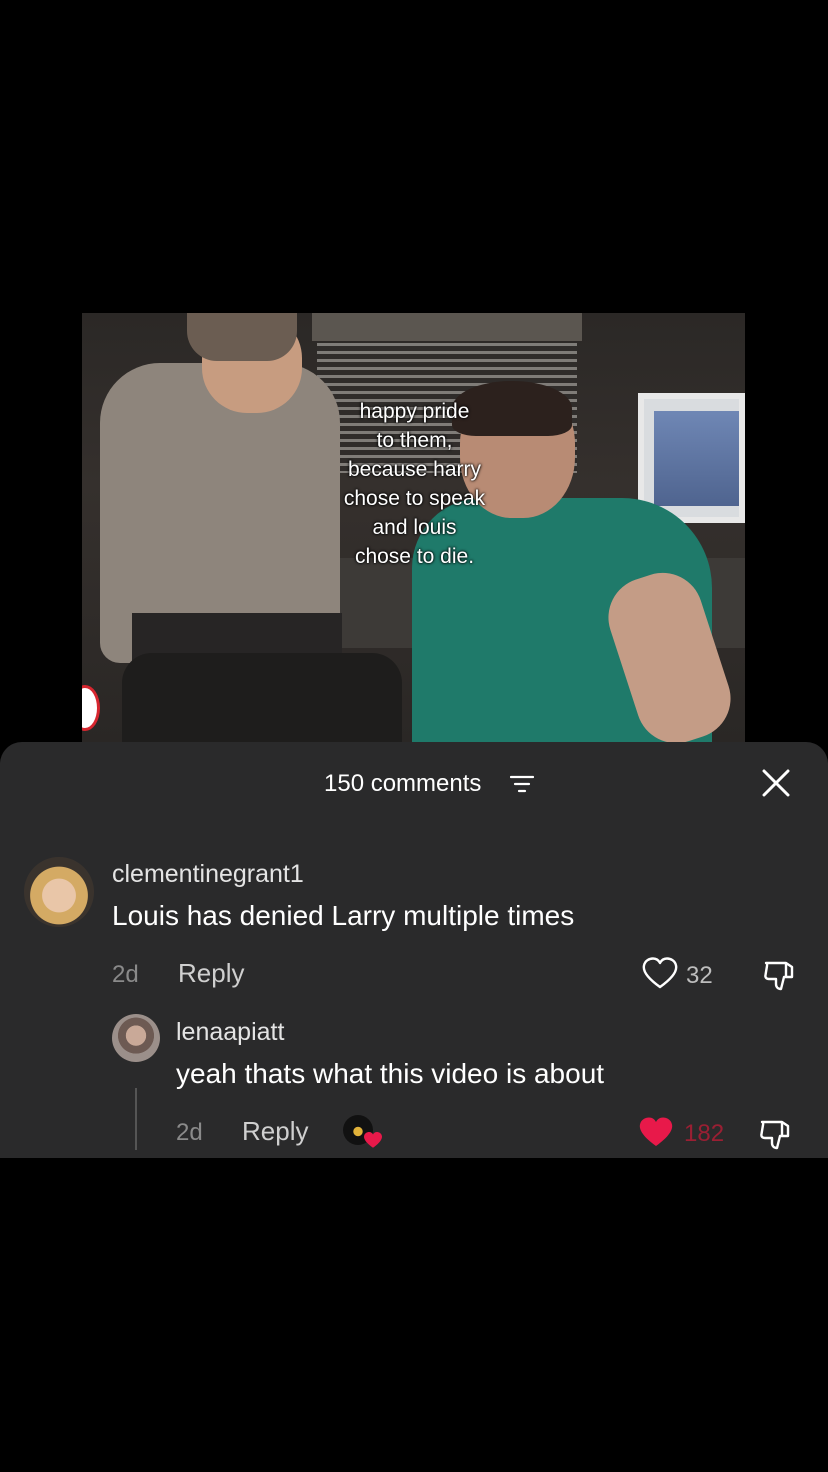 Image resolution: width=828 pixels, height=1472 pixels. I want to click on reply-username: lenaapiatt, so click(230, 1032).